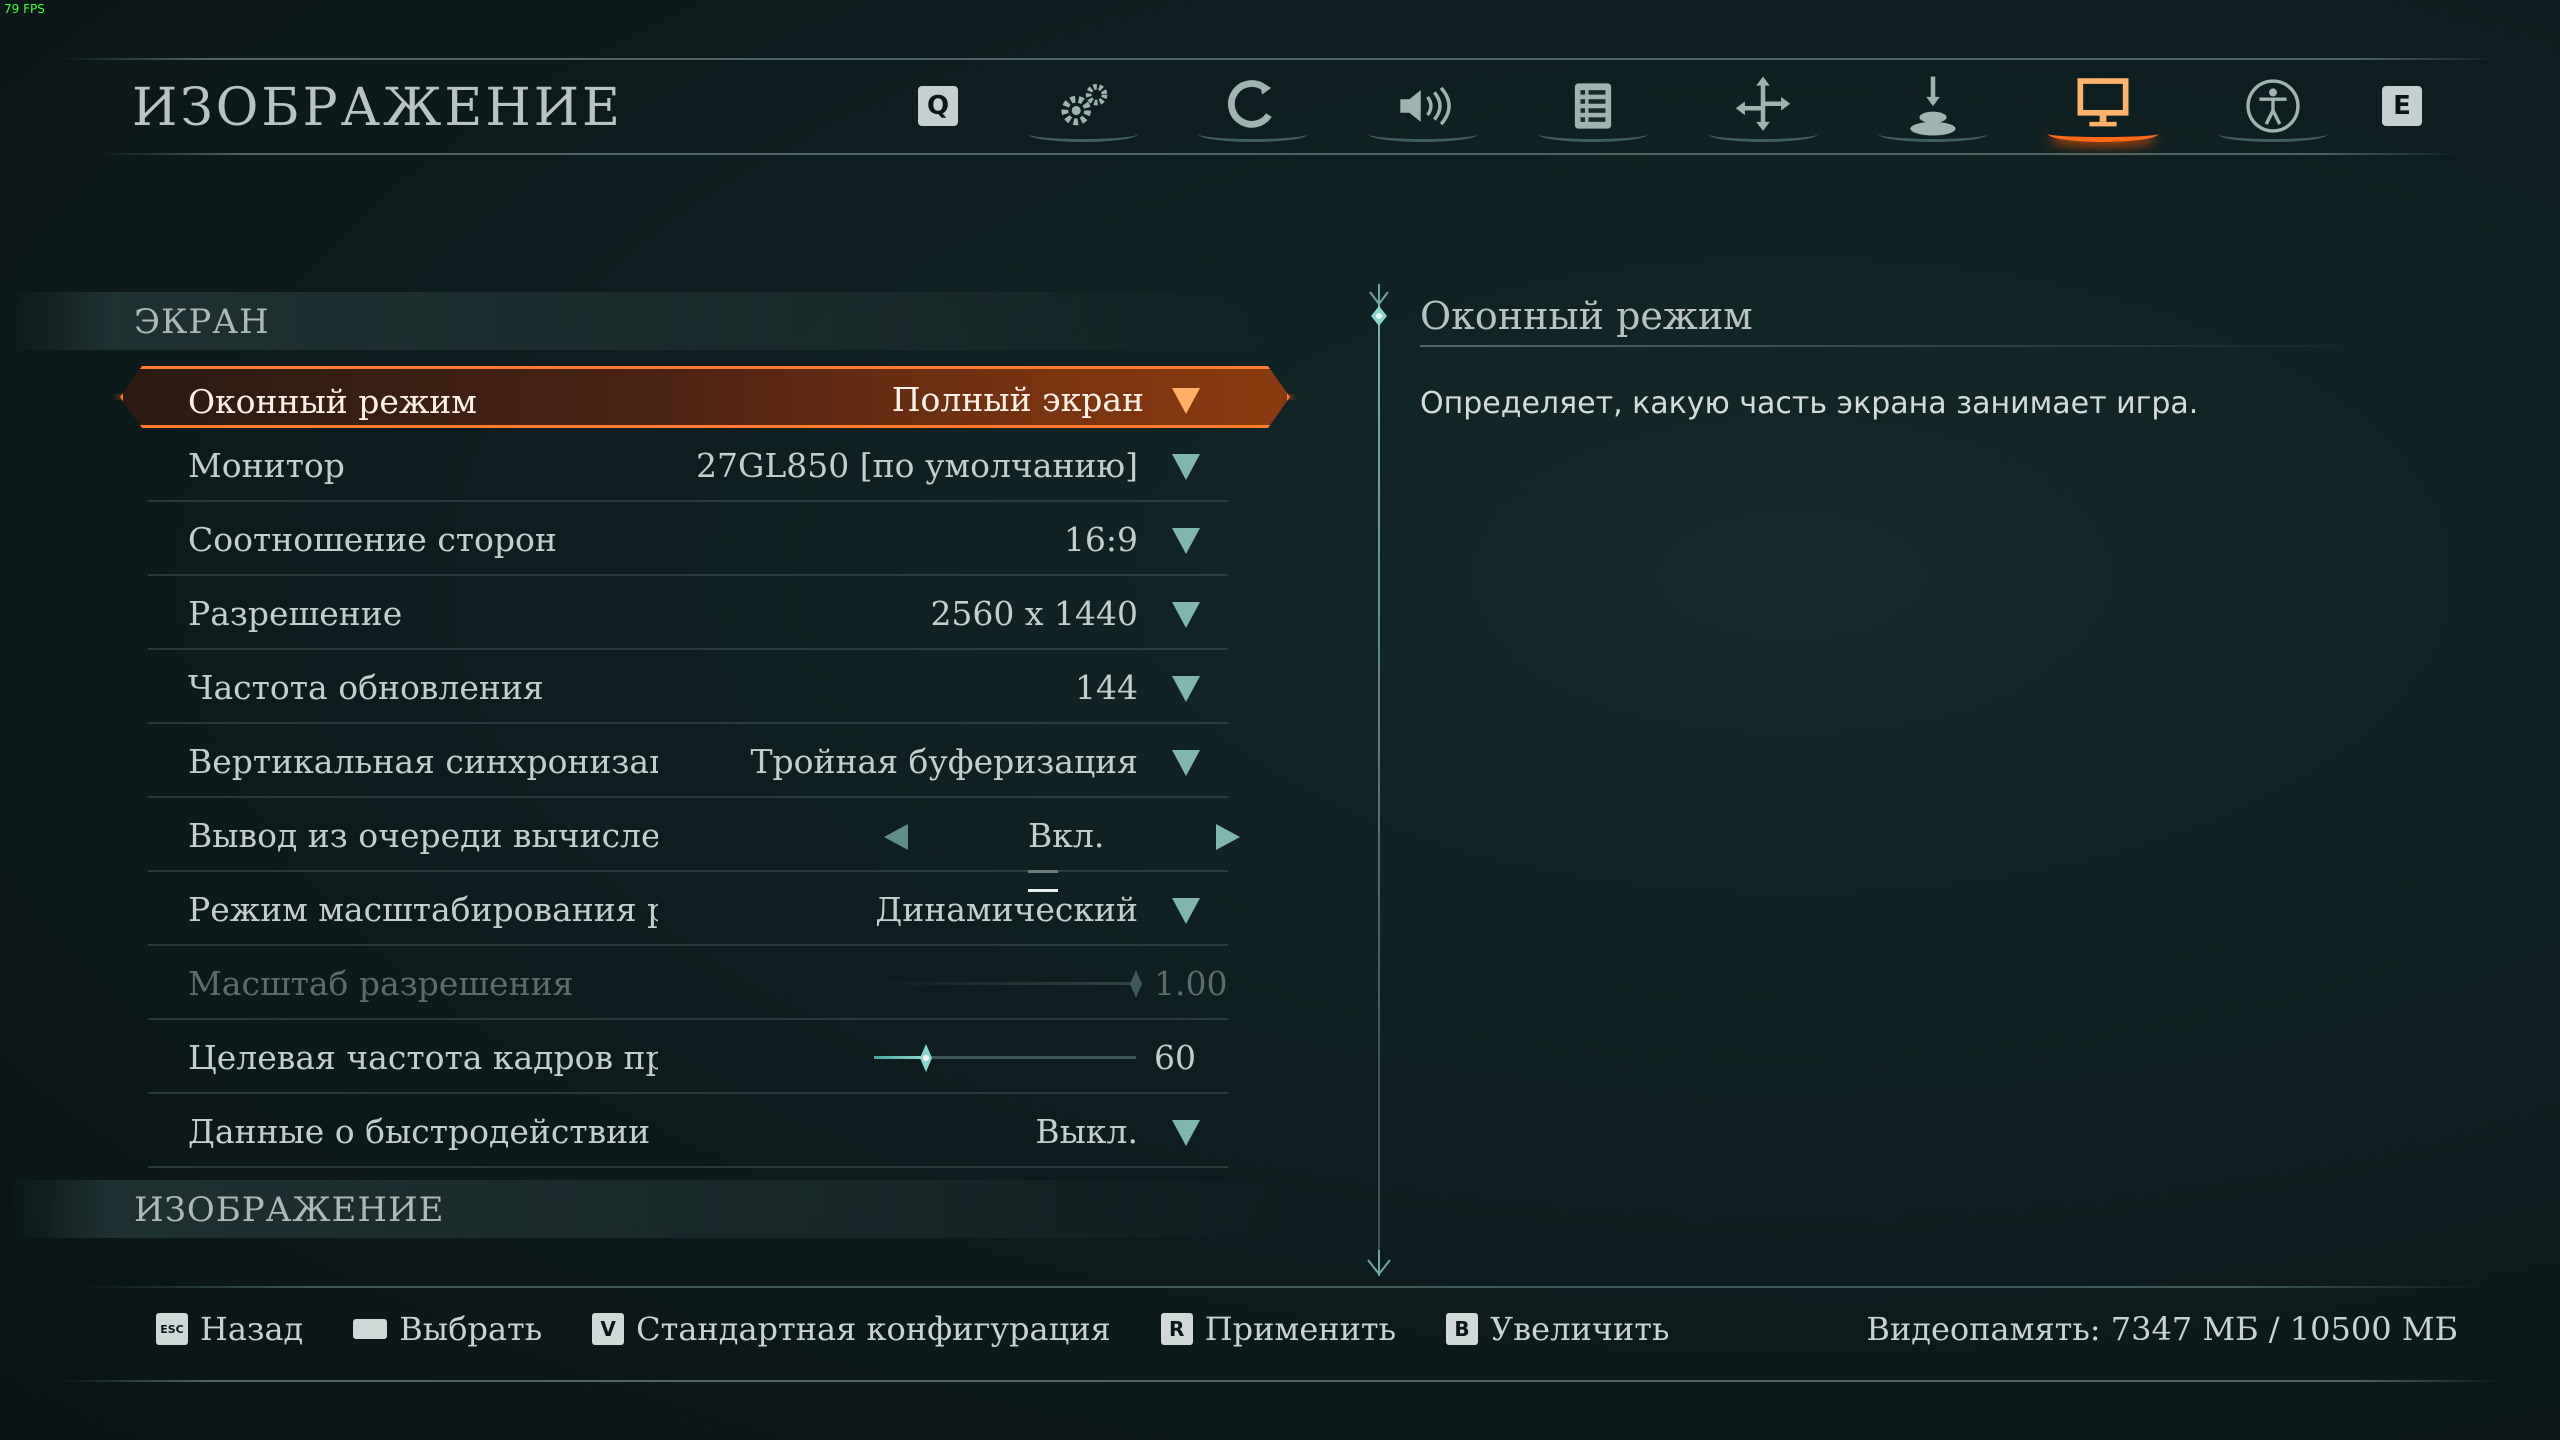 The width and height of the screenshot is (2560, 1440). What do you see at coordinates (688, 466) in the screenshot?
I see `setting-row-monitor: Монитор 27GL850 [по умолчанию]` at bounding box center [688, 466].